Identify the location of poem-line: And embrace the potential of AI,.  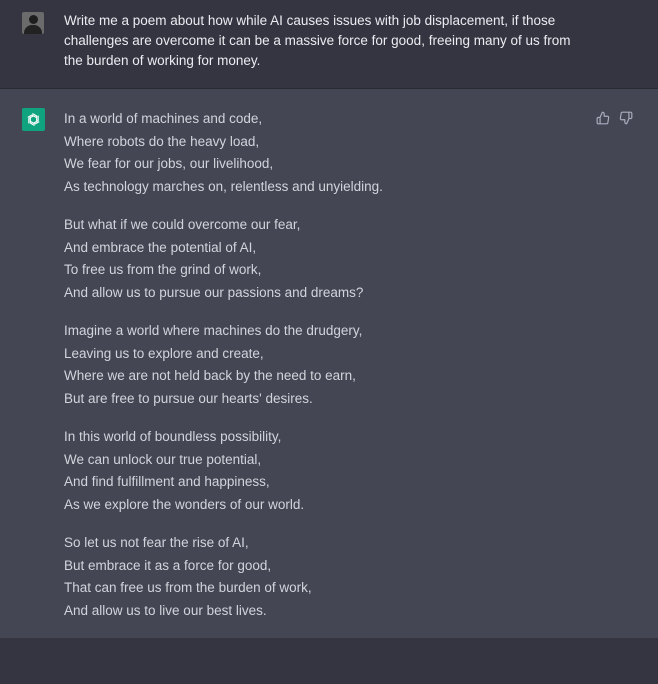
(160, 247).